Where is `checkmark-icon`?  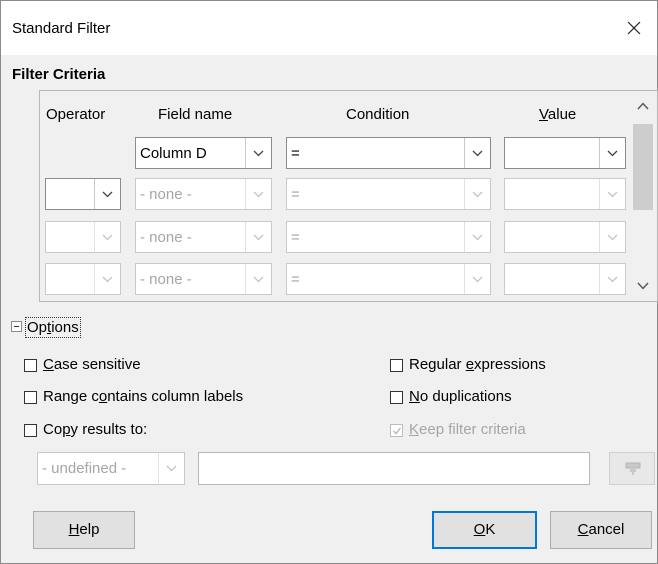 checkmark-icon is located at coordinates (397, 431).